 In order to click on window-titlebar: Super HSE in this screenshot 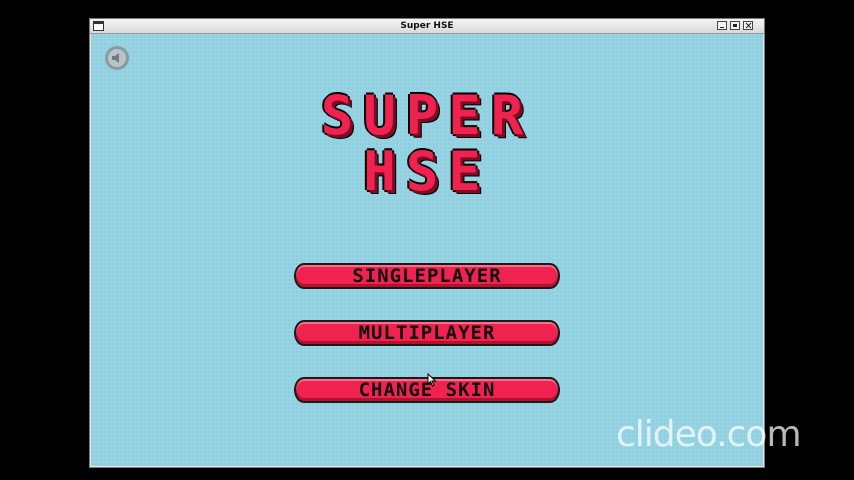, I will do `click(427, 26)`.